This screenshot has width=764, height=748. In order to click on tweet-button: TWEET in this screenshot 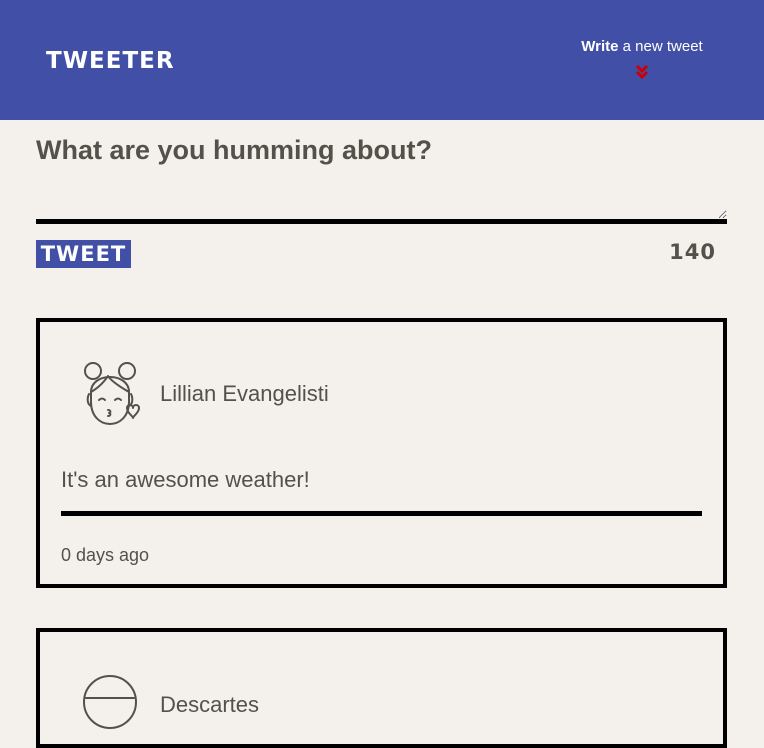, I will do `click(83, 254)`.